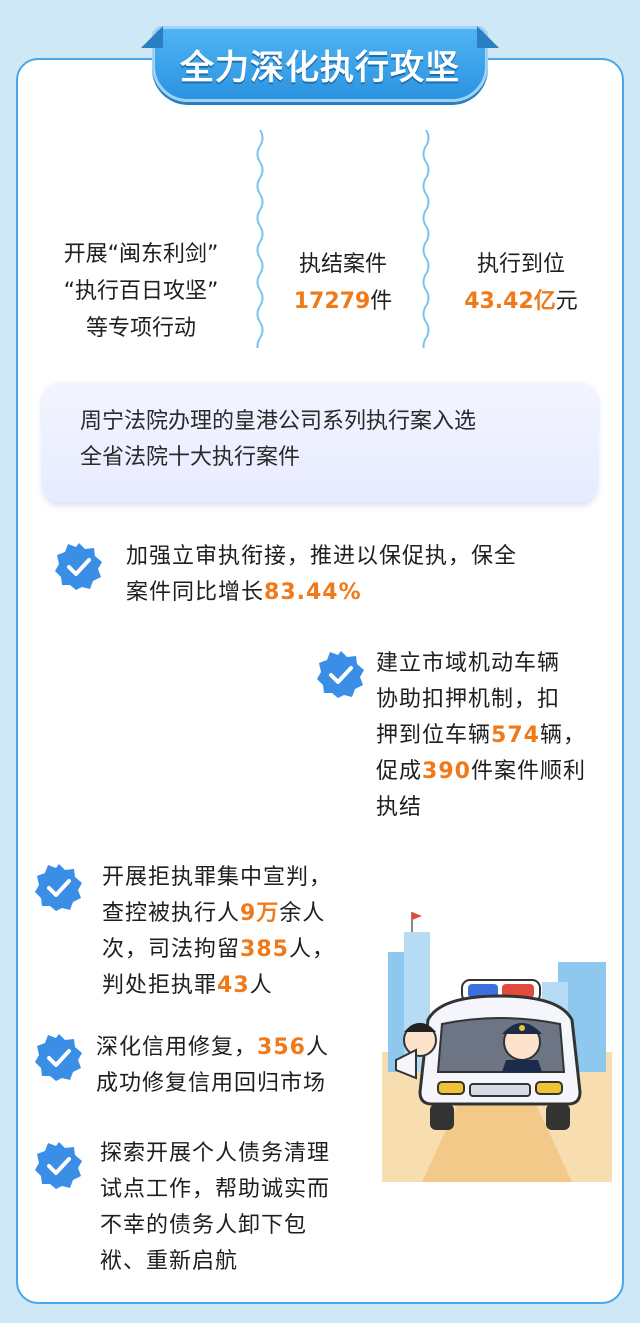 The width and height of the screenshot is (640, 1323). What do you see at coordinates (520, 264) in the screenshot?
I see `money-label: 执行到位` at bounding box center [520, 264].